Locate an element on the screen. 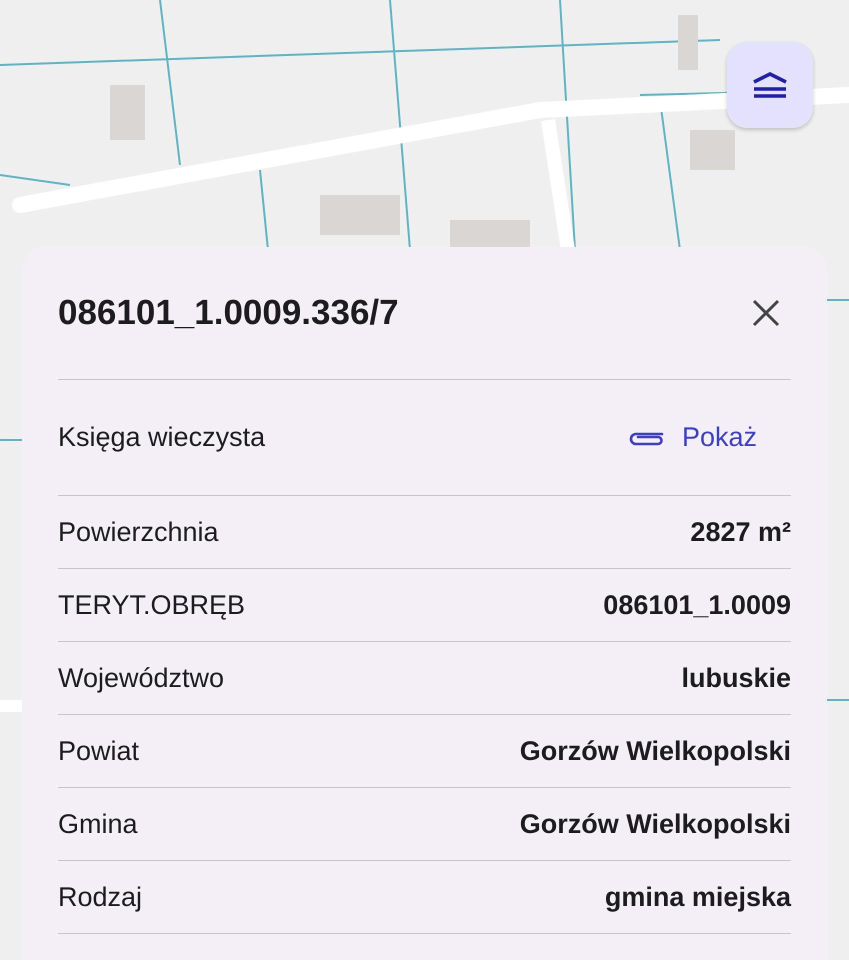 This screenshot has height=960, width=849. close-button is located at coordinates (766, 313).